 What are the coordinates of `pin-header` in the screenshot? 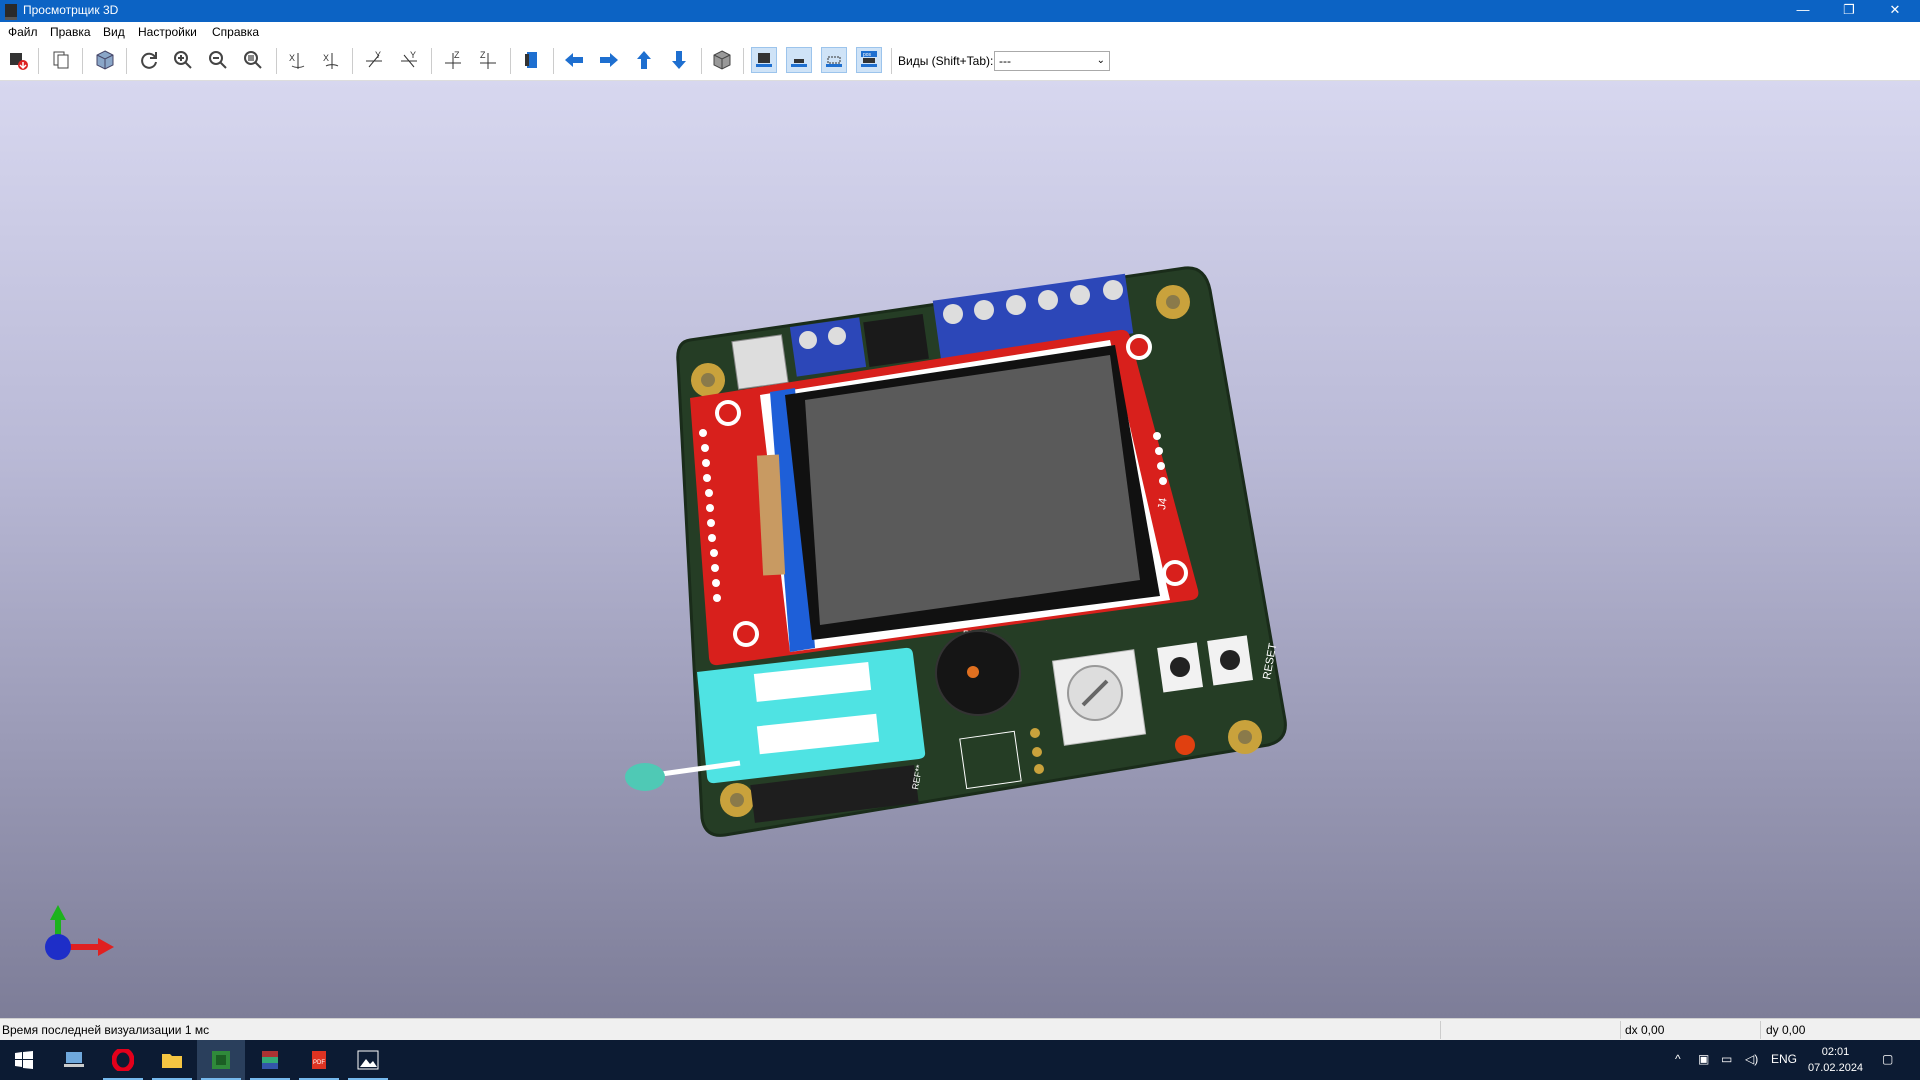 It's located at (896, 340).